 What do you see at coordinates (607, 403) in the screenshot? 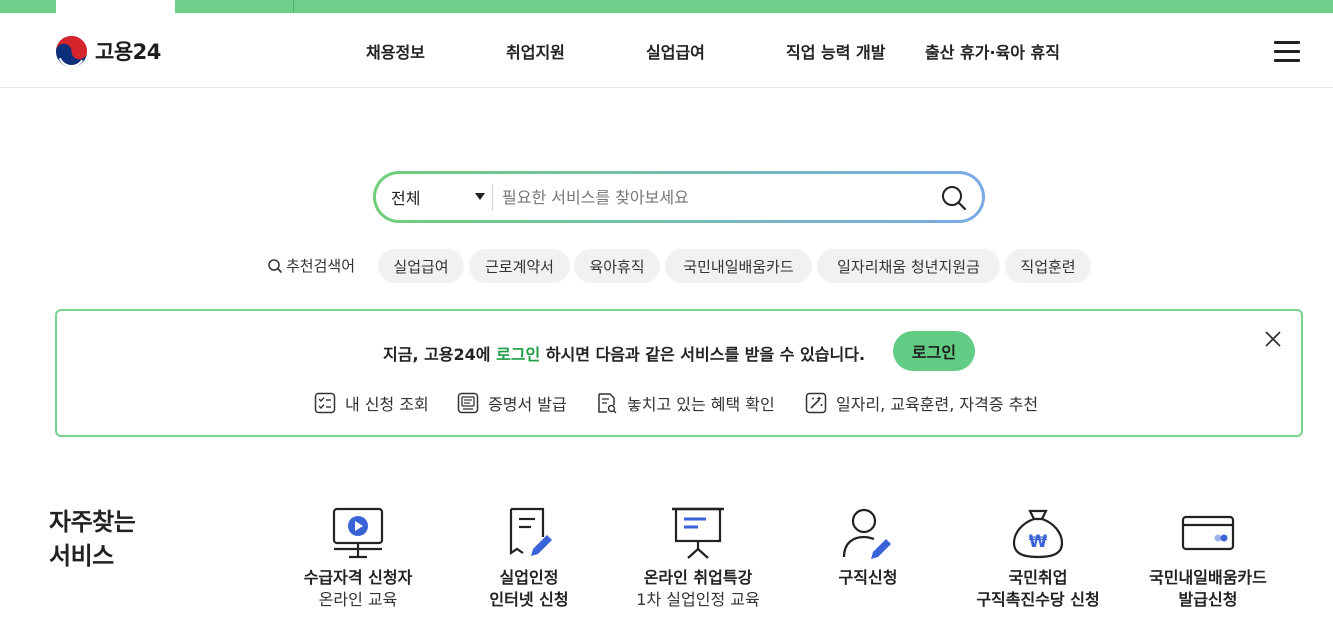
I see `document-search-icon` at bounding box center [607, 403].